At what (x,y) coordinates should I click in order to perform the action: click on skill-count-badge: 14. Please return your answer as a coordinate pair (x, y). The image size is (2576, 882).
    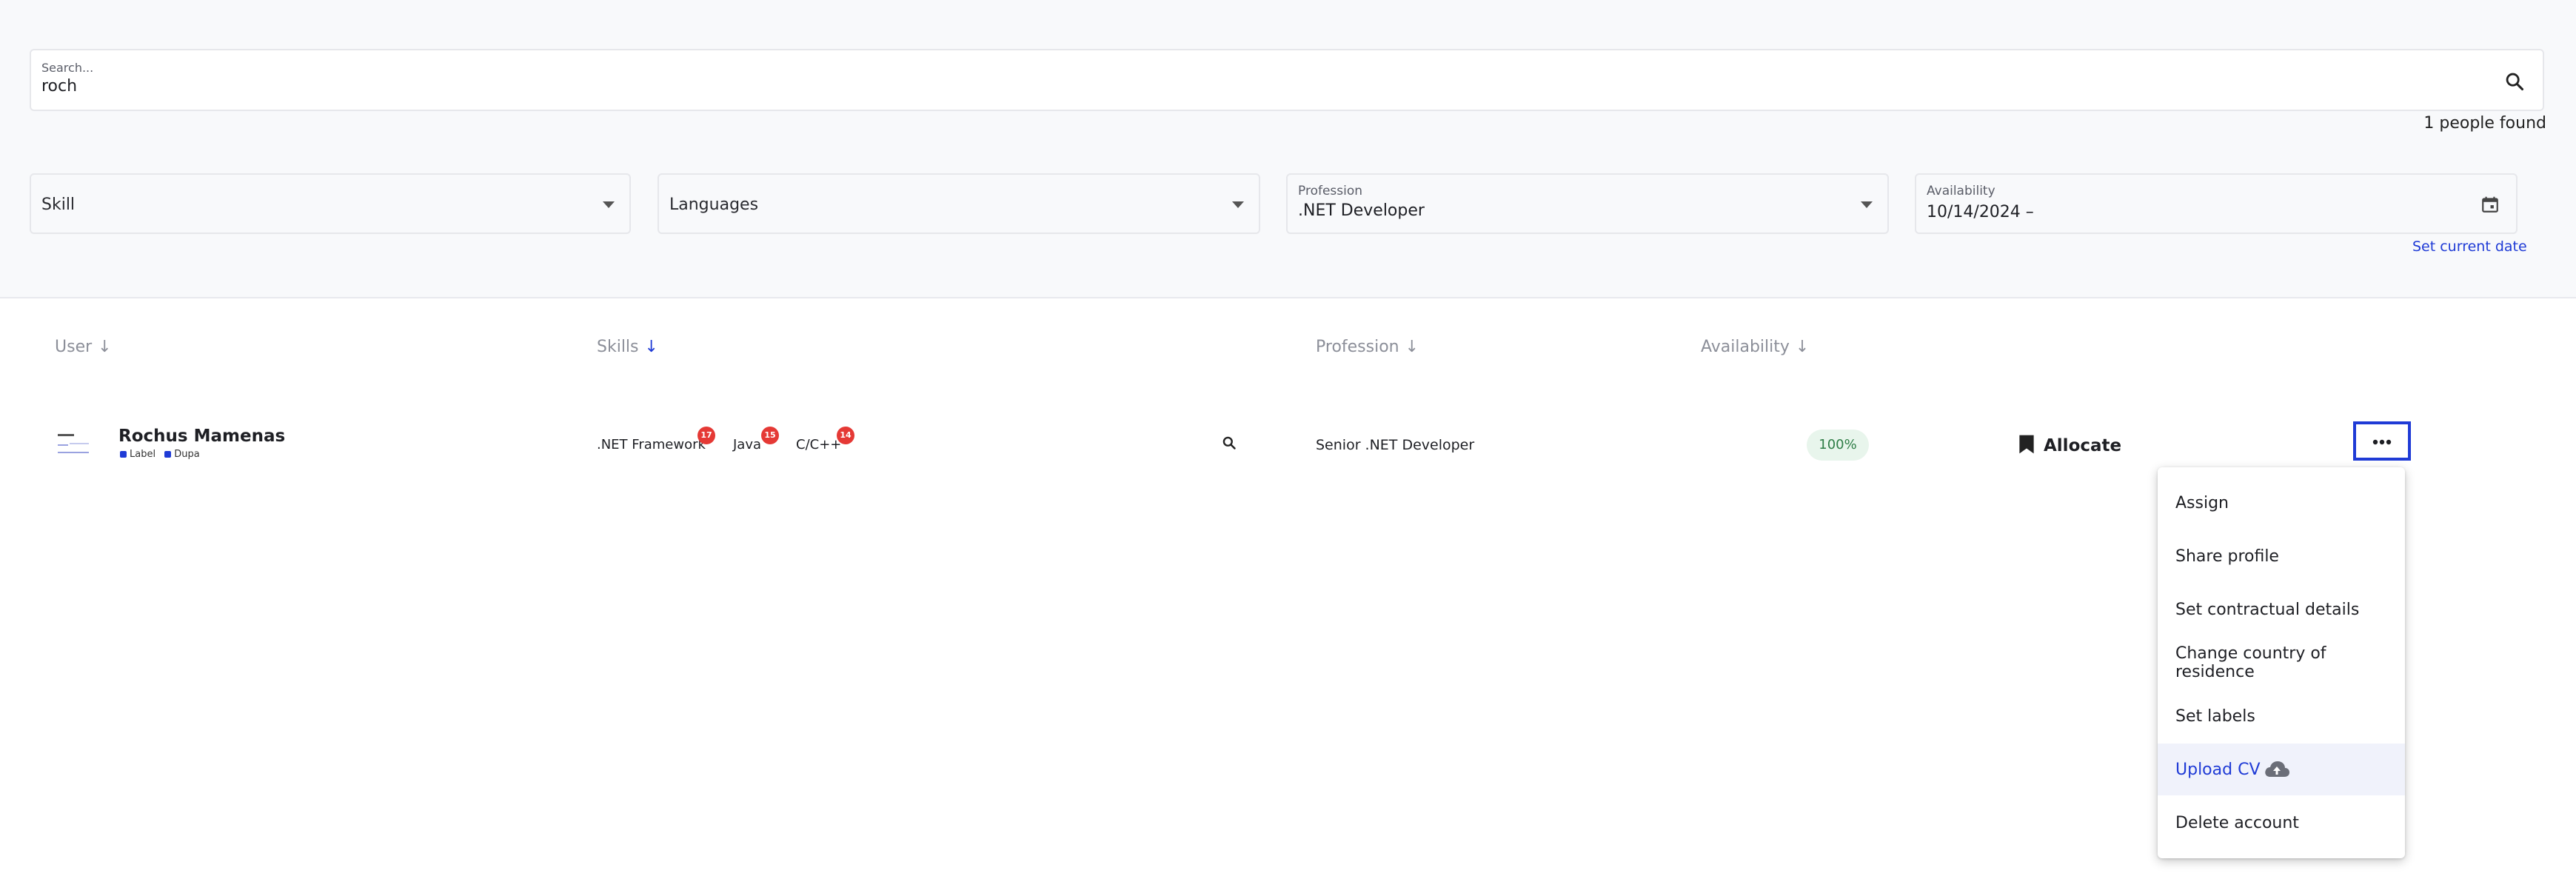
    Looking at the image, I should click on (845, 435).